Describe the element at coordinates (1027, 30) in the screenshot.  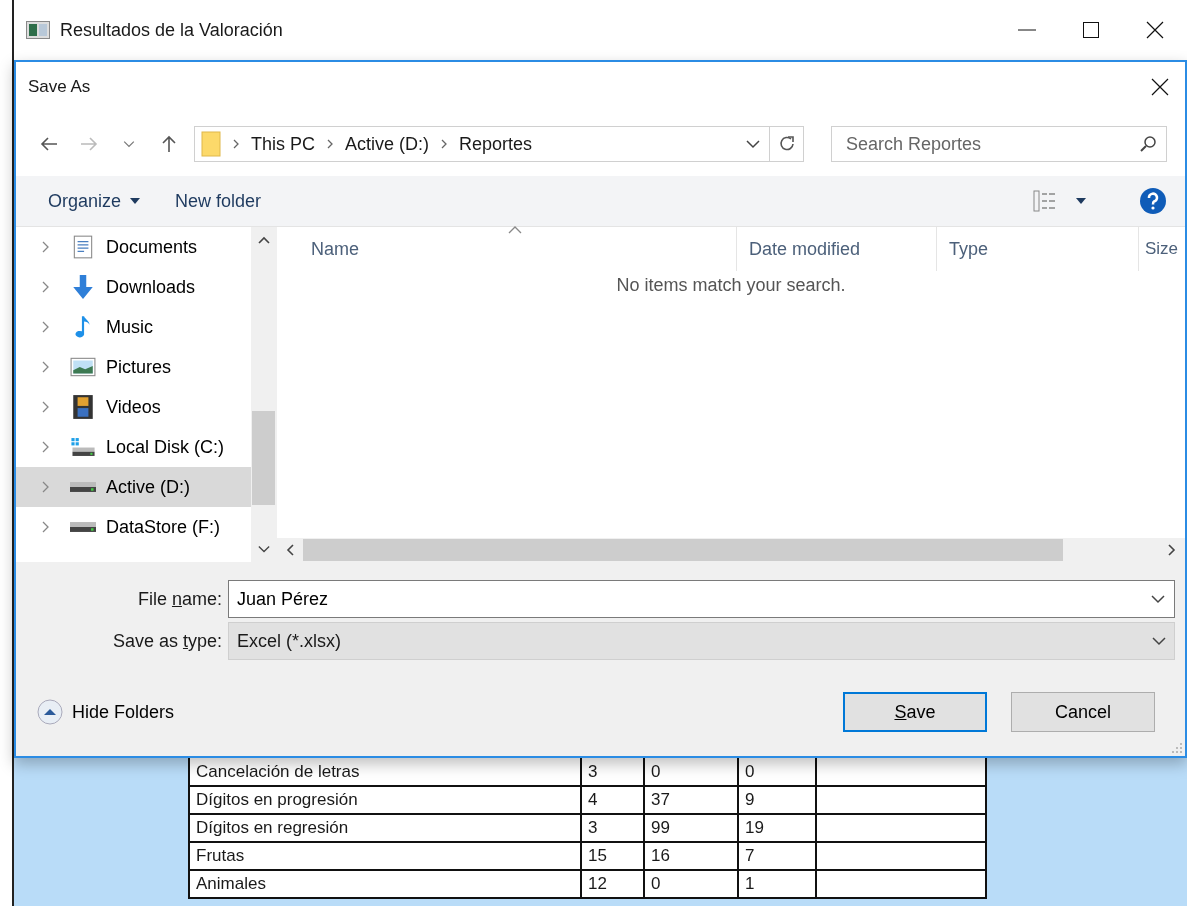
I see `minimize-icon` at that location.